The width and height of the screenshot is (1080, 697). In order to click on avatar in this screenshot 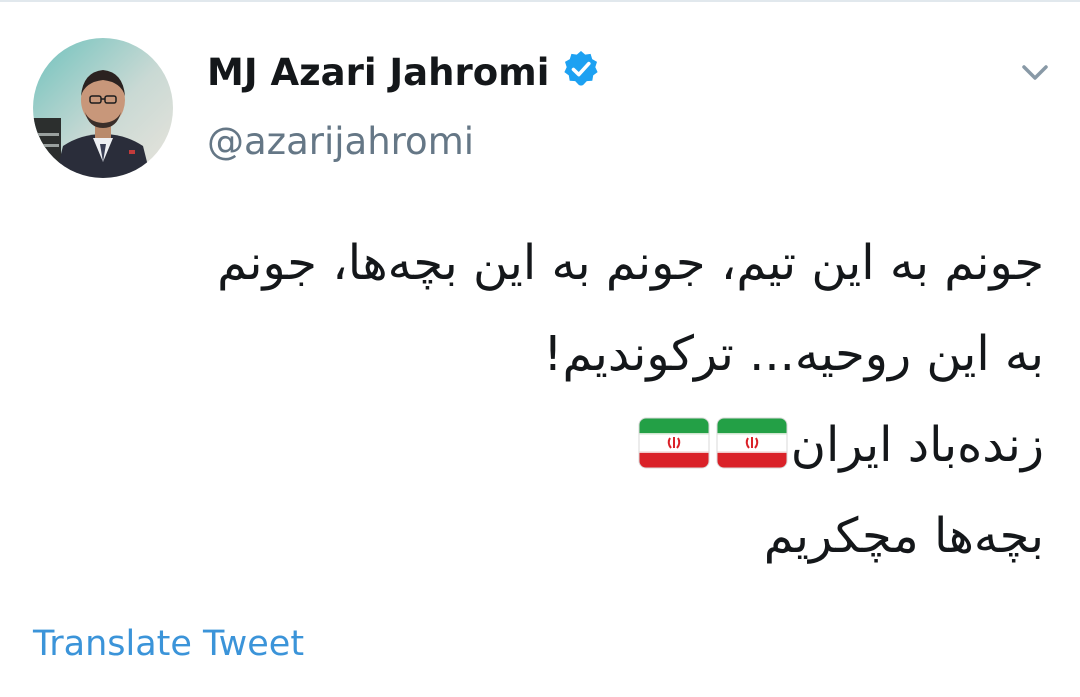, I will do `click(103, 108)`.